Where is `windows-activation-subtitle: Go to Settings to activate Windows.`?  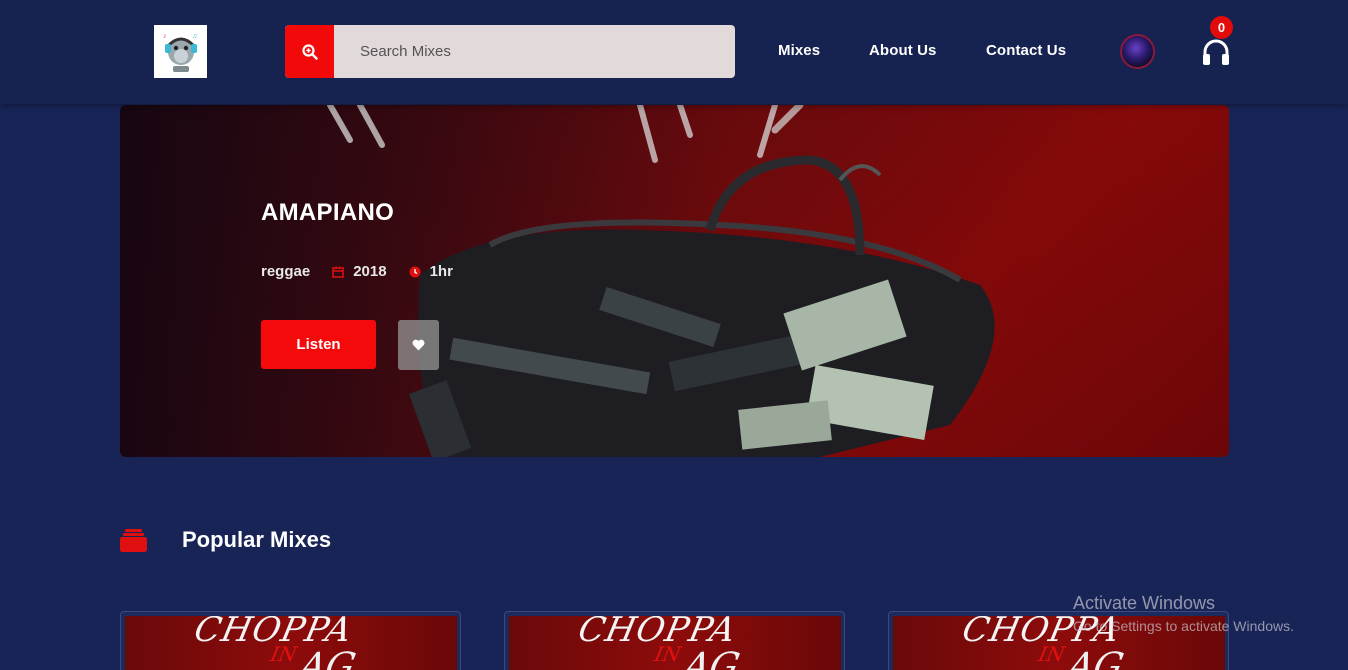 windows-activation-subtitle: Go to Settings to activate Windows. is located at coordinates (1183, 626).